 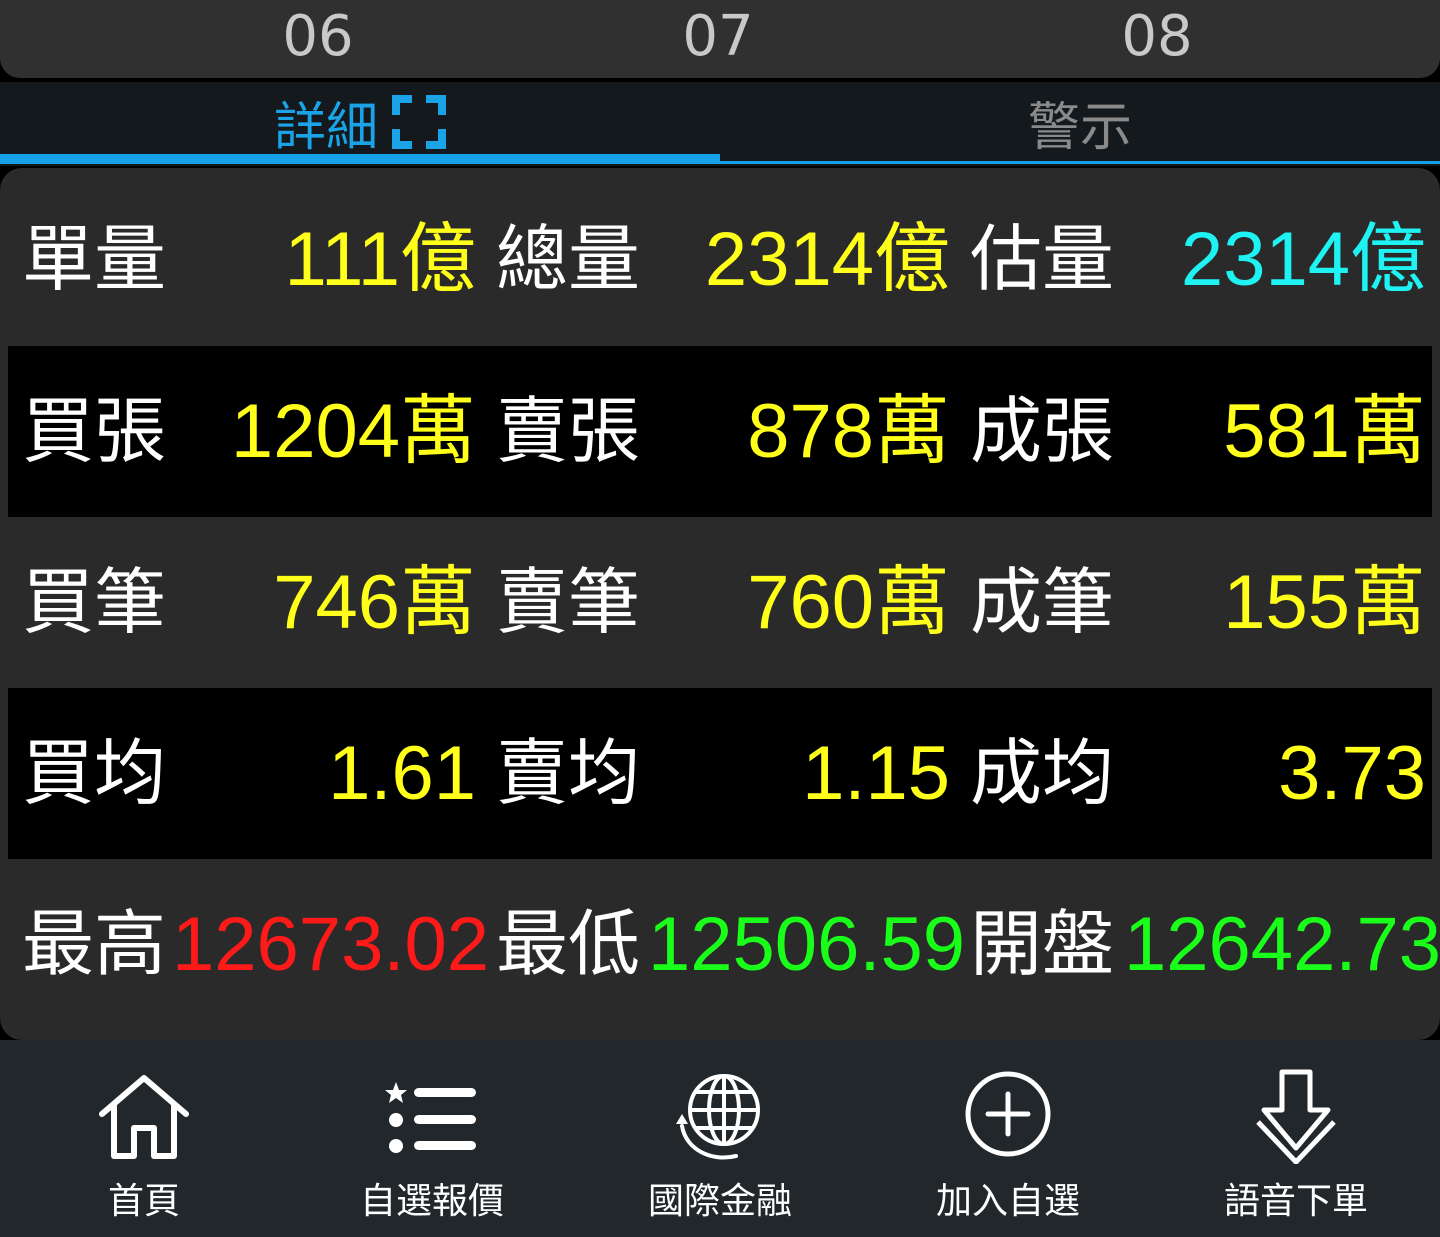 I want to click on month-tab-06: 06, so click(x=317, y=37).